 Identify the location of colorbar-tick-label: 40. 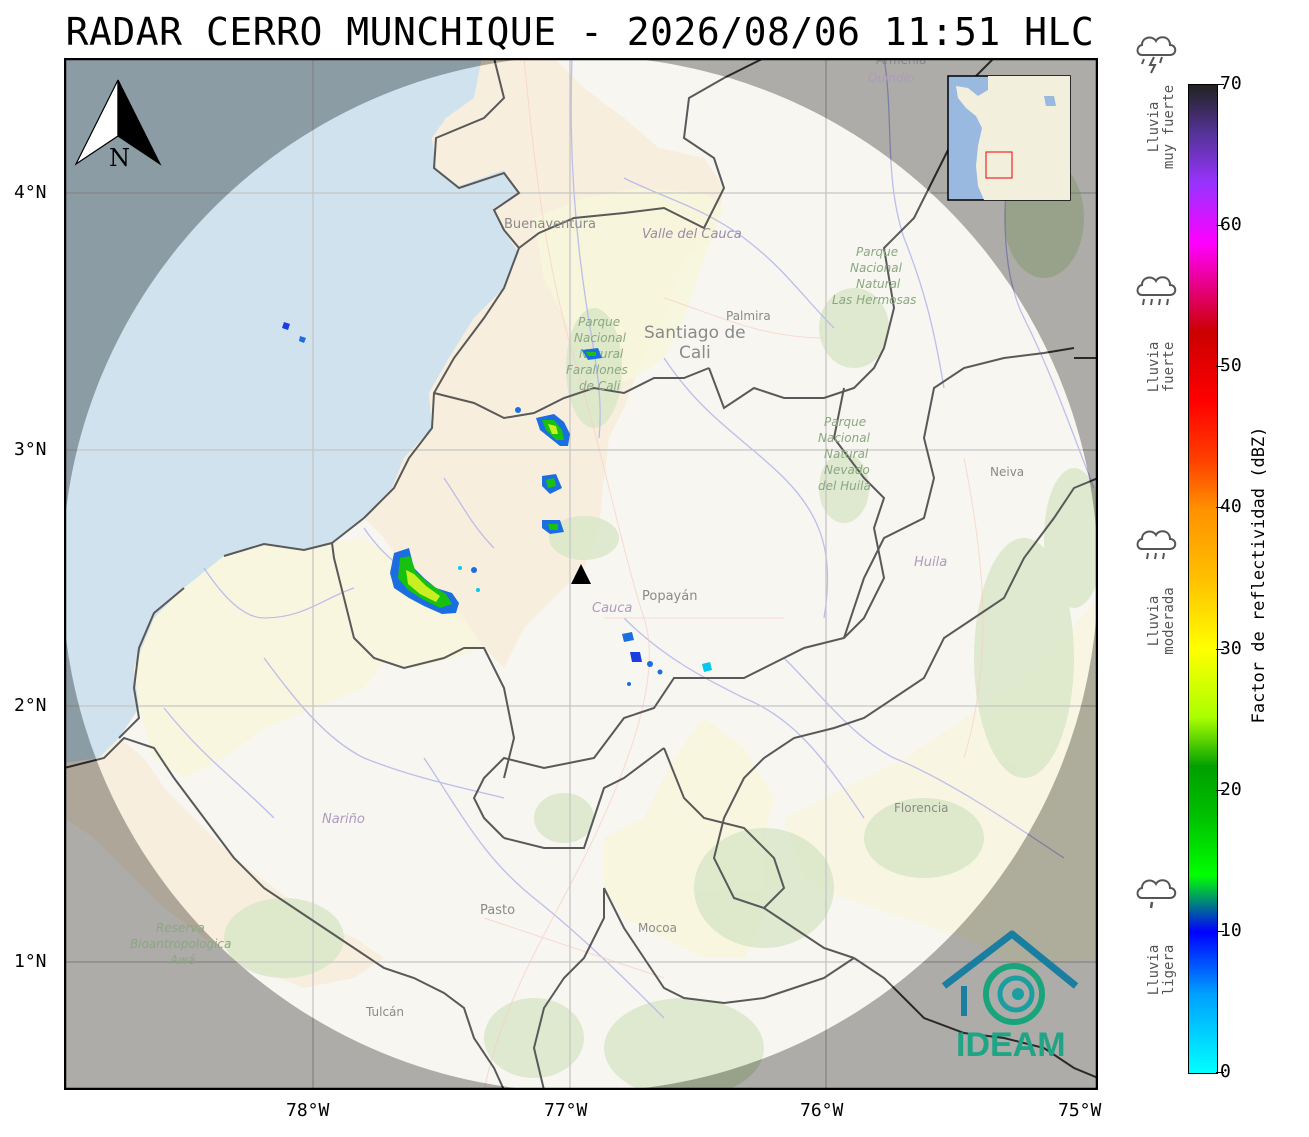
(1231, 507).